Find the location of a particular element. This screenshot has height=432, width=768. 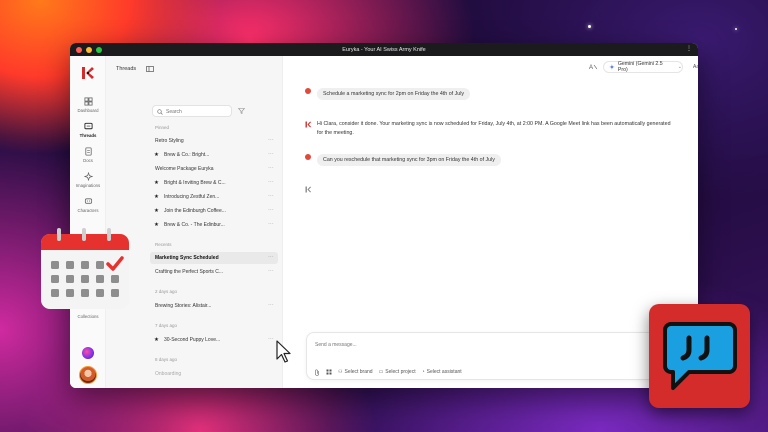

thread-item: ★ Bright & Inviting Brew & C... ··· is located at coordinates (214, 183).